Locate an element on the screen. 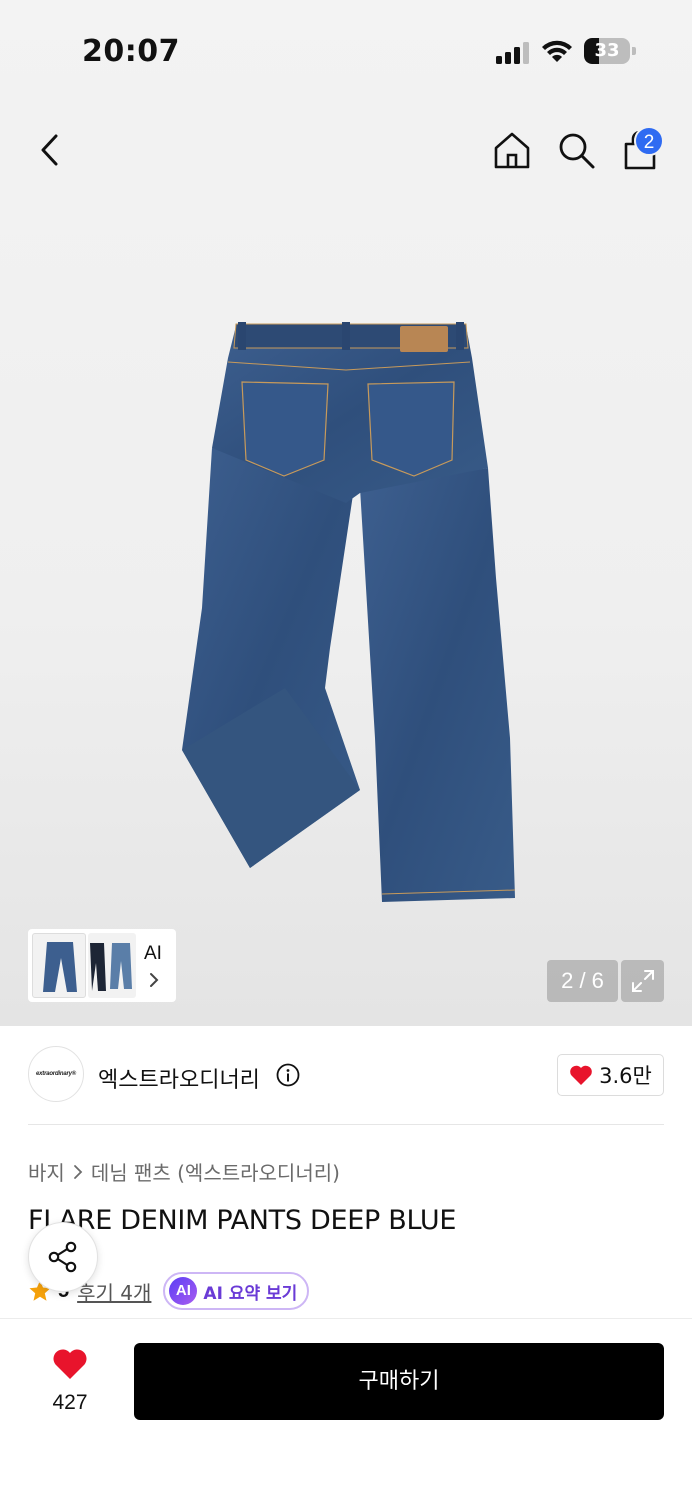 Image resolution: width=692 pixels, height=1500 pixels. brand-like-button: 3.6만 is located at coordinates (610, 1075).